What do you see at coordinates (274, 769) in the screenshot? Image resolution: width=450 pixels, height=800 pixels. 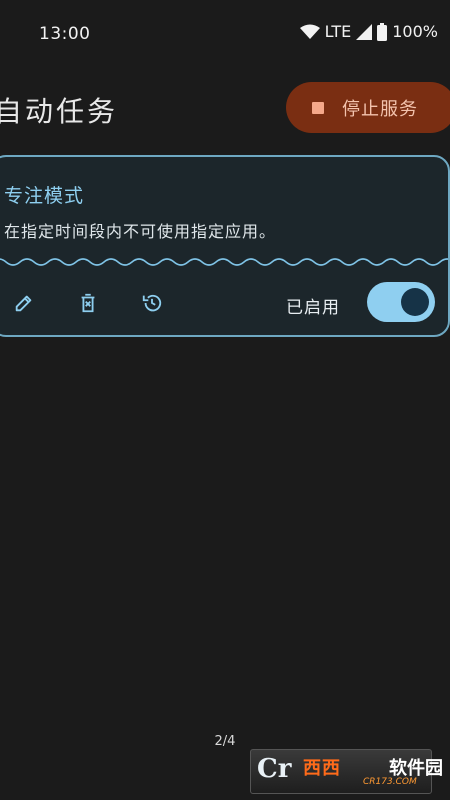 I see `watermark-logo: Cr` at bounding box center [274, 769].